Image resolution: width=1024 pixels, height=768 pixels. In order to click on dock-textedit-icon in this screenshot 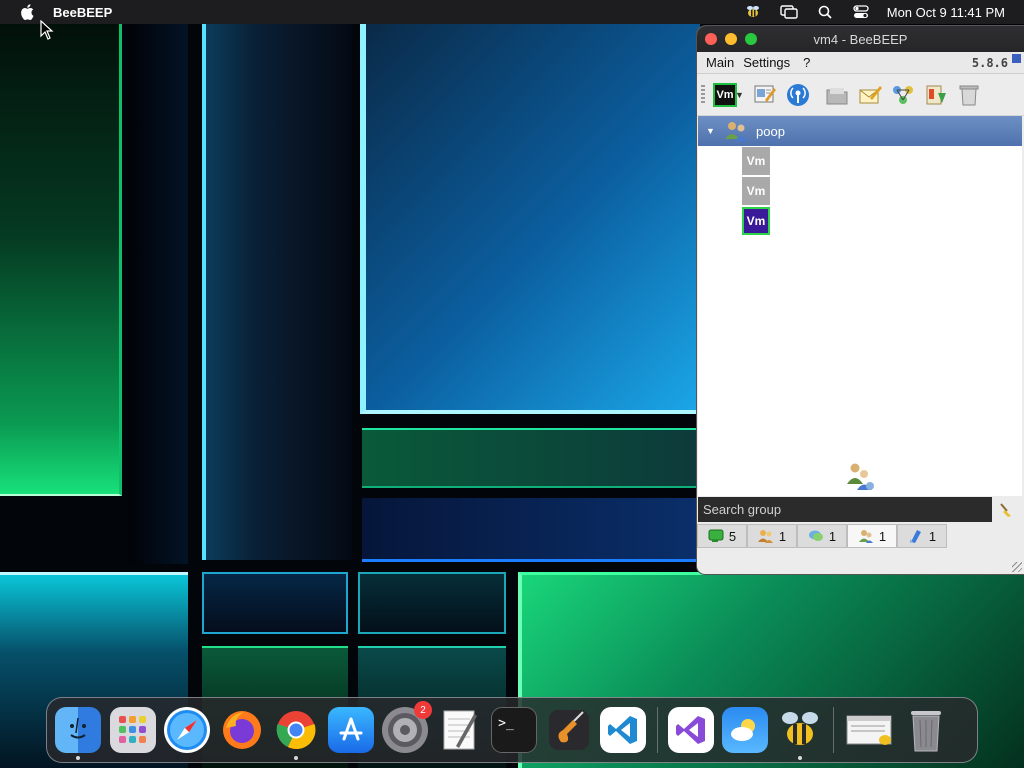, I will do `click(460, 730)`.